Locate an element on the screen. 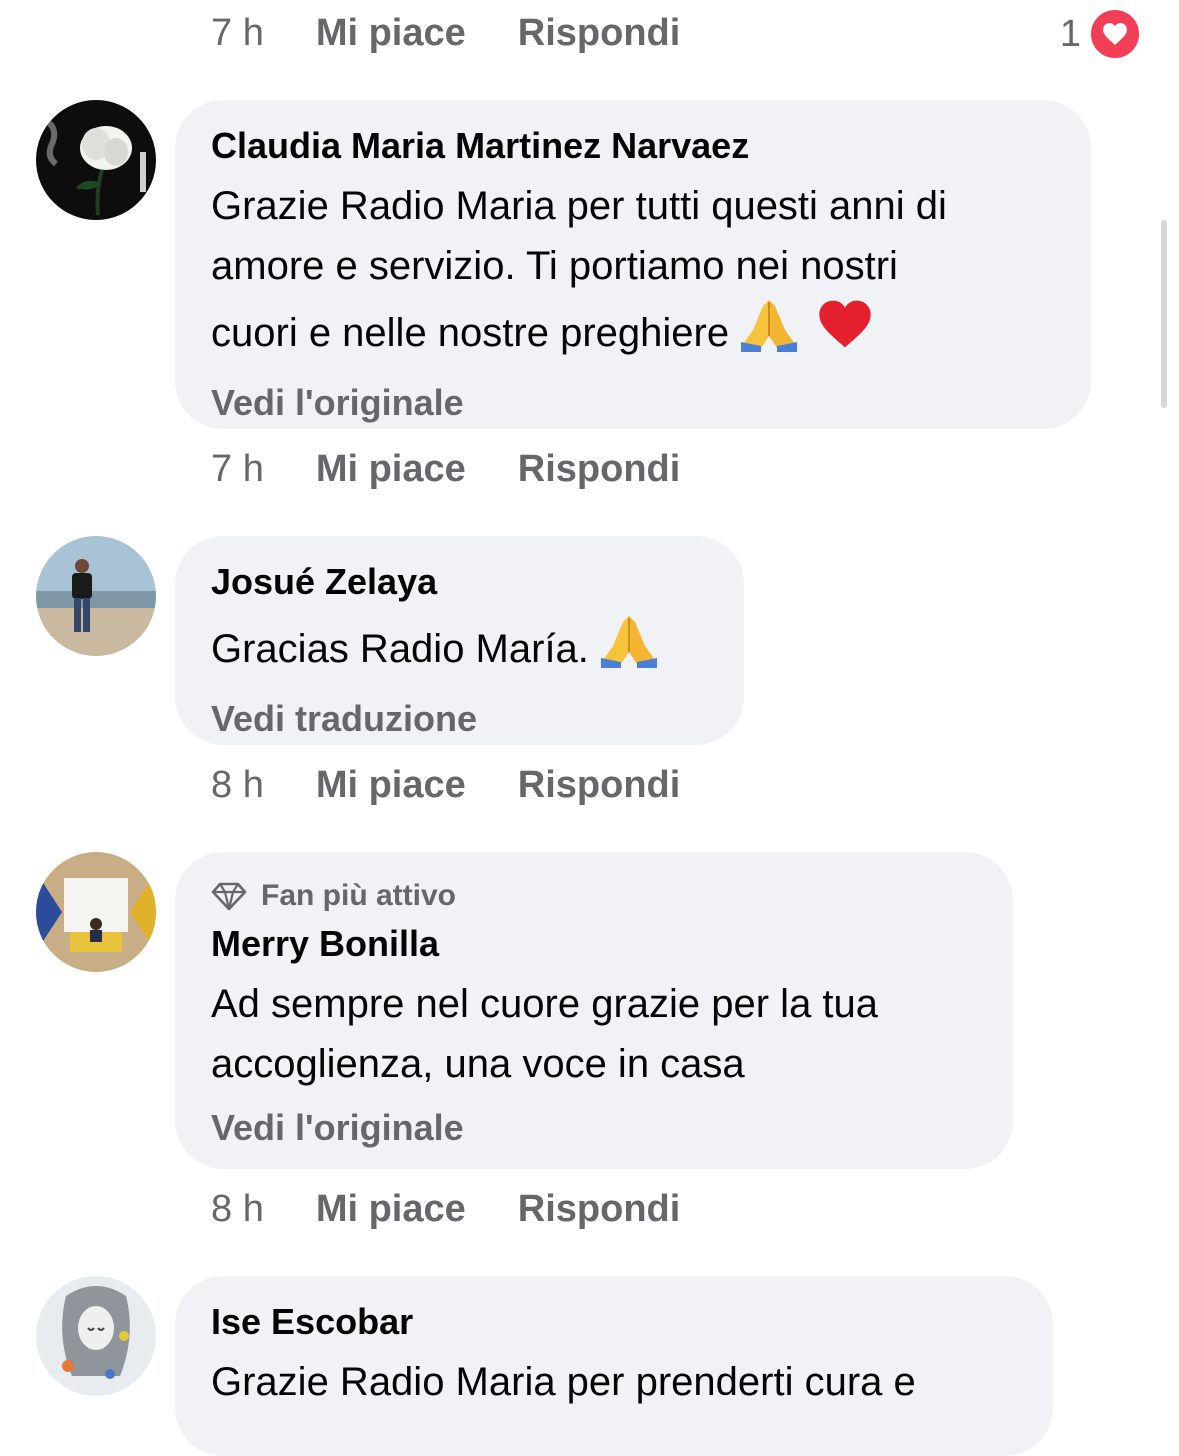  comment-author: Merry Bonilla is located at coordinates (594, 944).